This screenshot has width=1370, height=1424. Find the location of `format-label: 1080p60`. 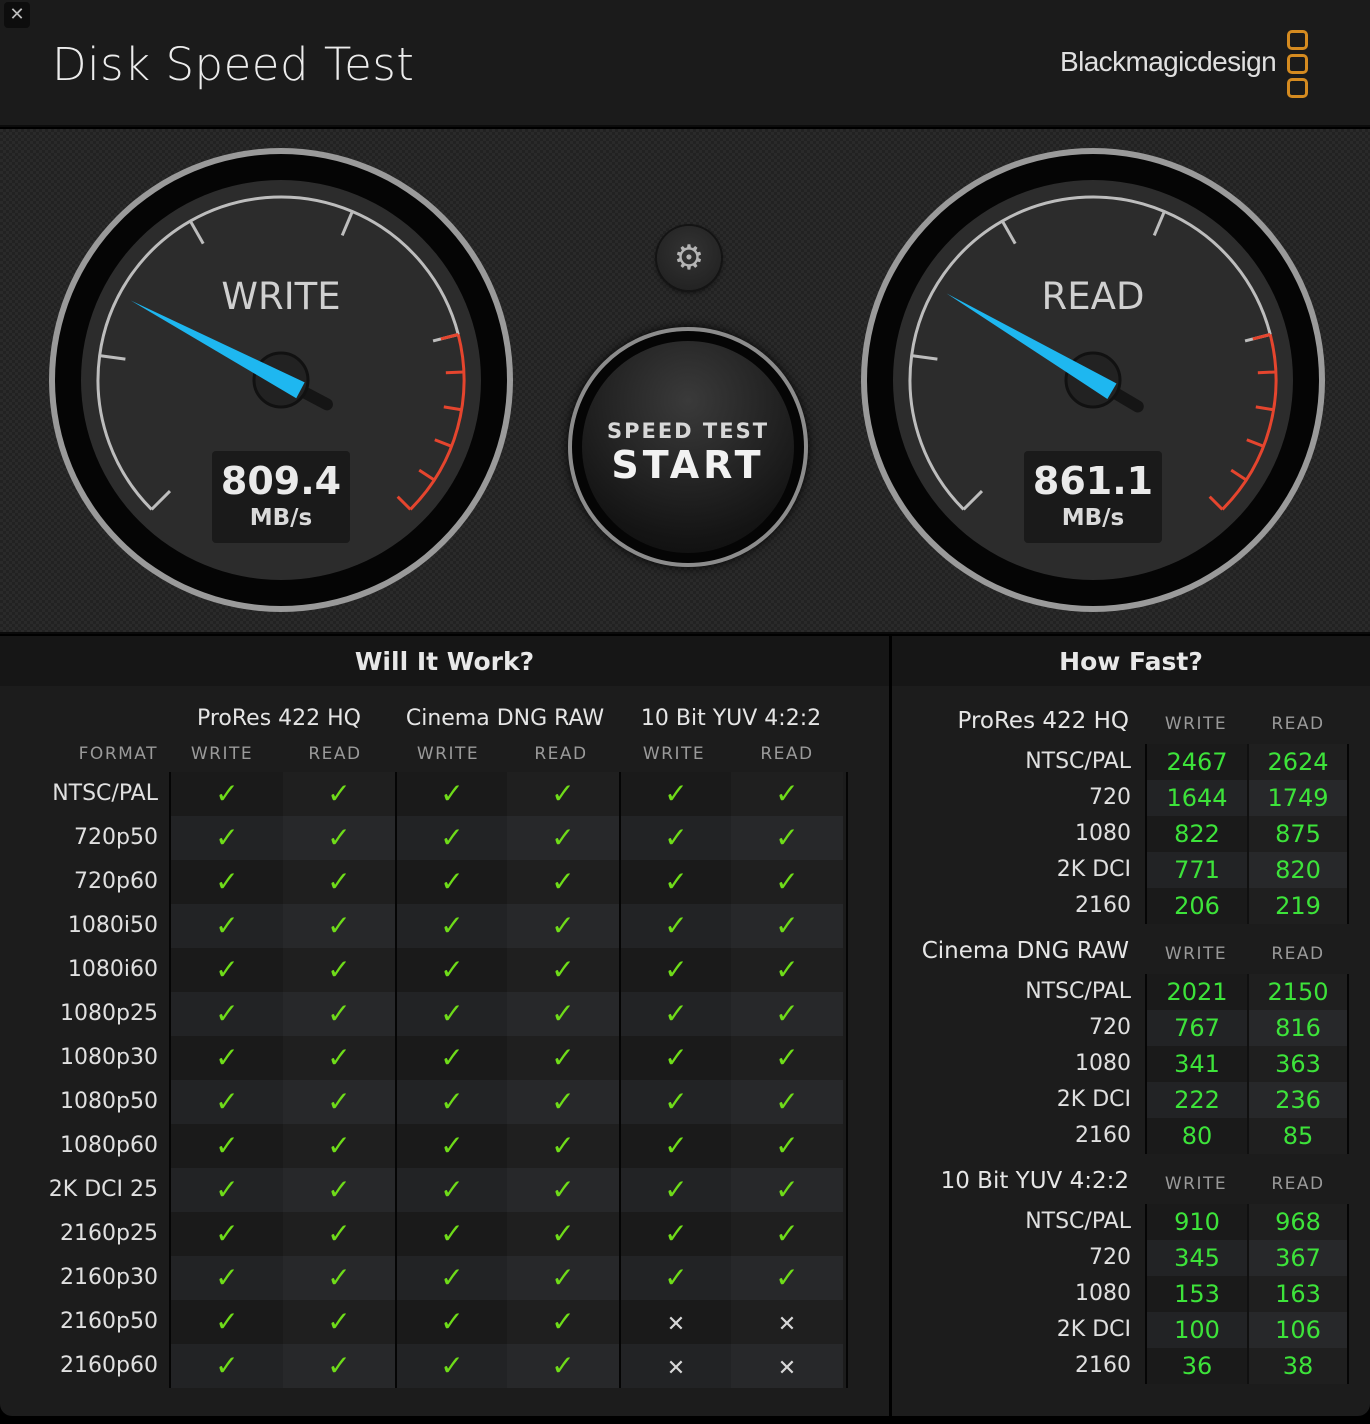

format-label: 1080p60 is located at coordinates (109, 1145).